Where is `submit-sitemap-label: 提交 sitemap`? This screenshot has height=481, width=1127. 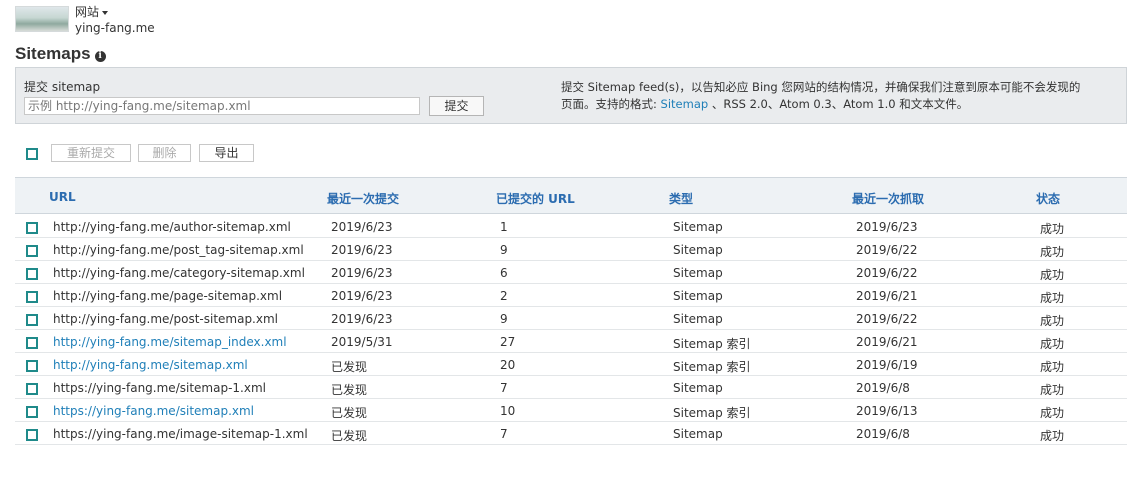
submit-sitemap-label: 提交 sitemap is located at coordinates (62, 87).